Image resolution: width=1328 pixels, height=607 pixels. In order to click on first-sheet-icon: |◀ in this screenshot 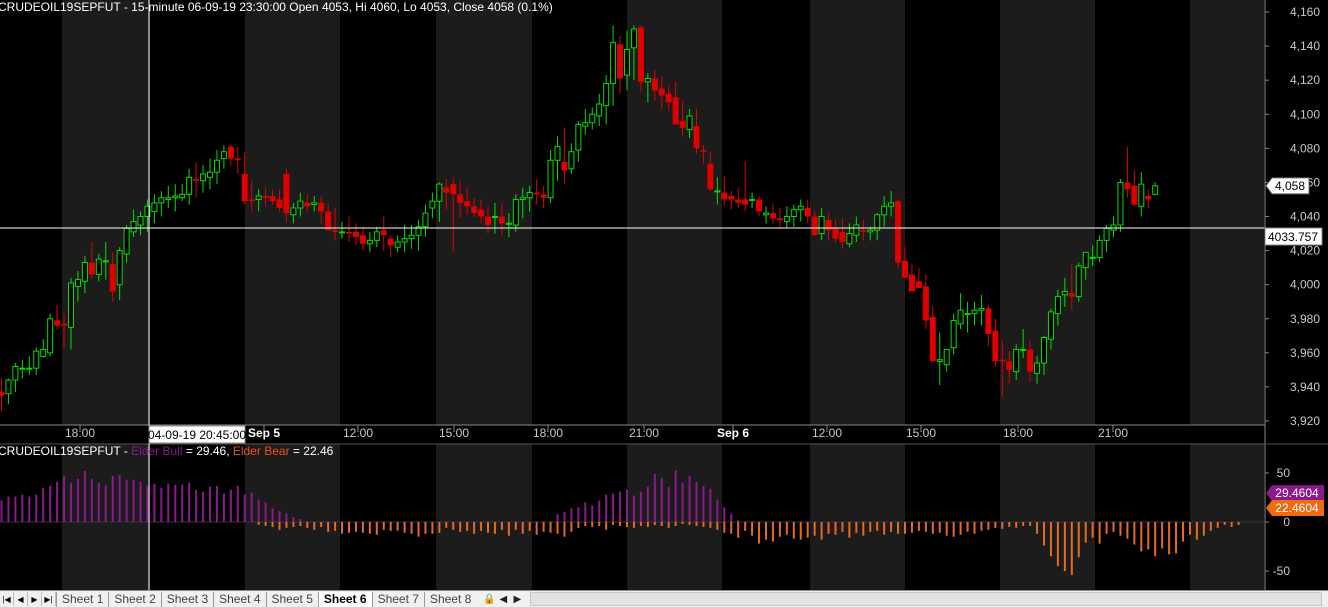, I will do `click(7, 599)`.